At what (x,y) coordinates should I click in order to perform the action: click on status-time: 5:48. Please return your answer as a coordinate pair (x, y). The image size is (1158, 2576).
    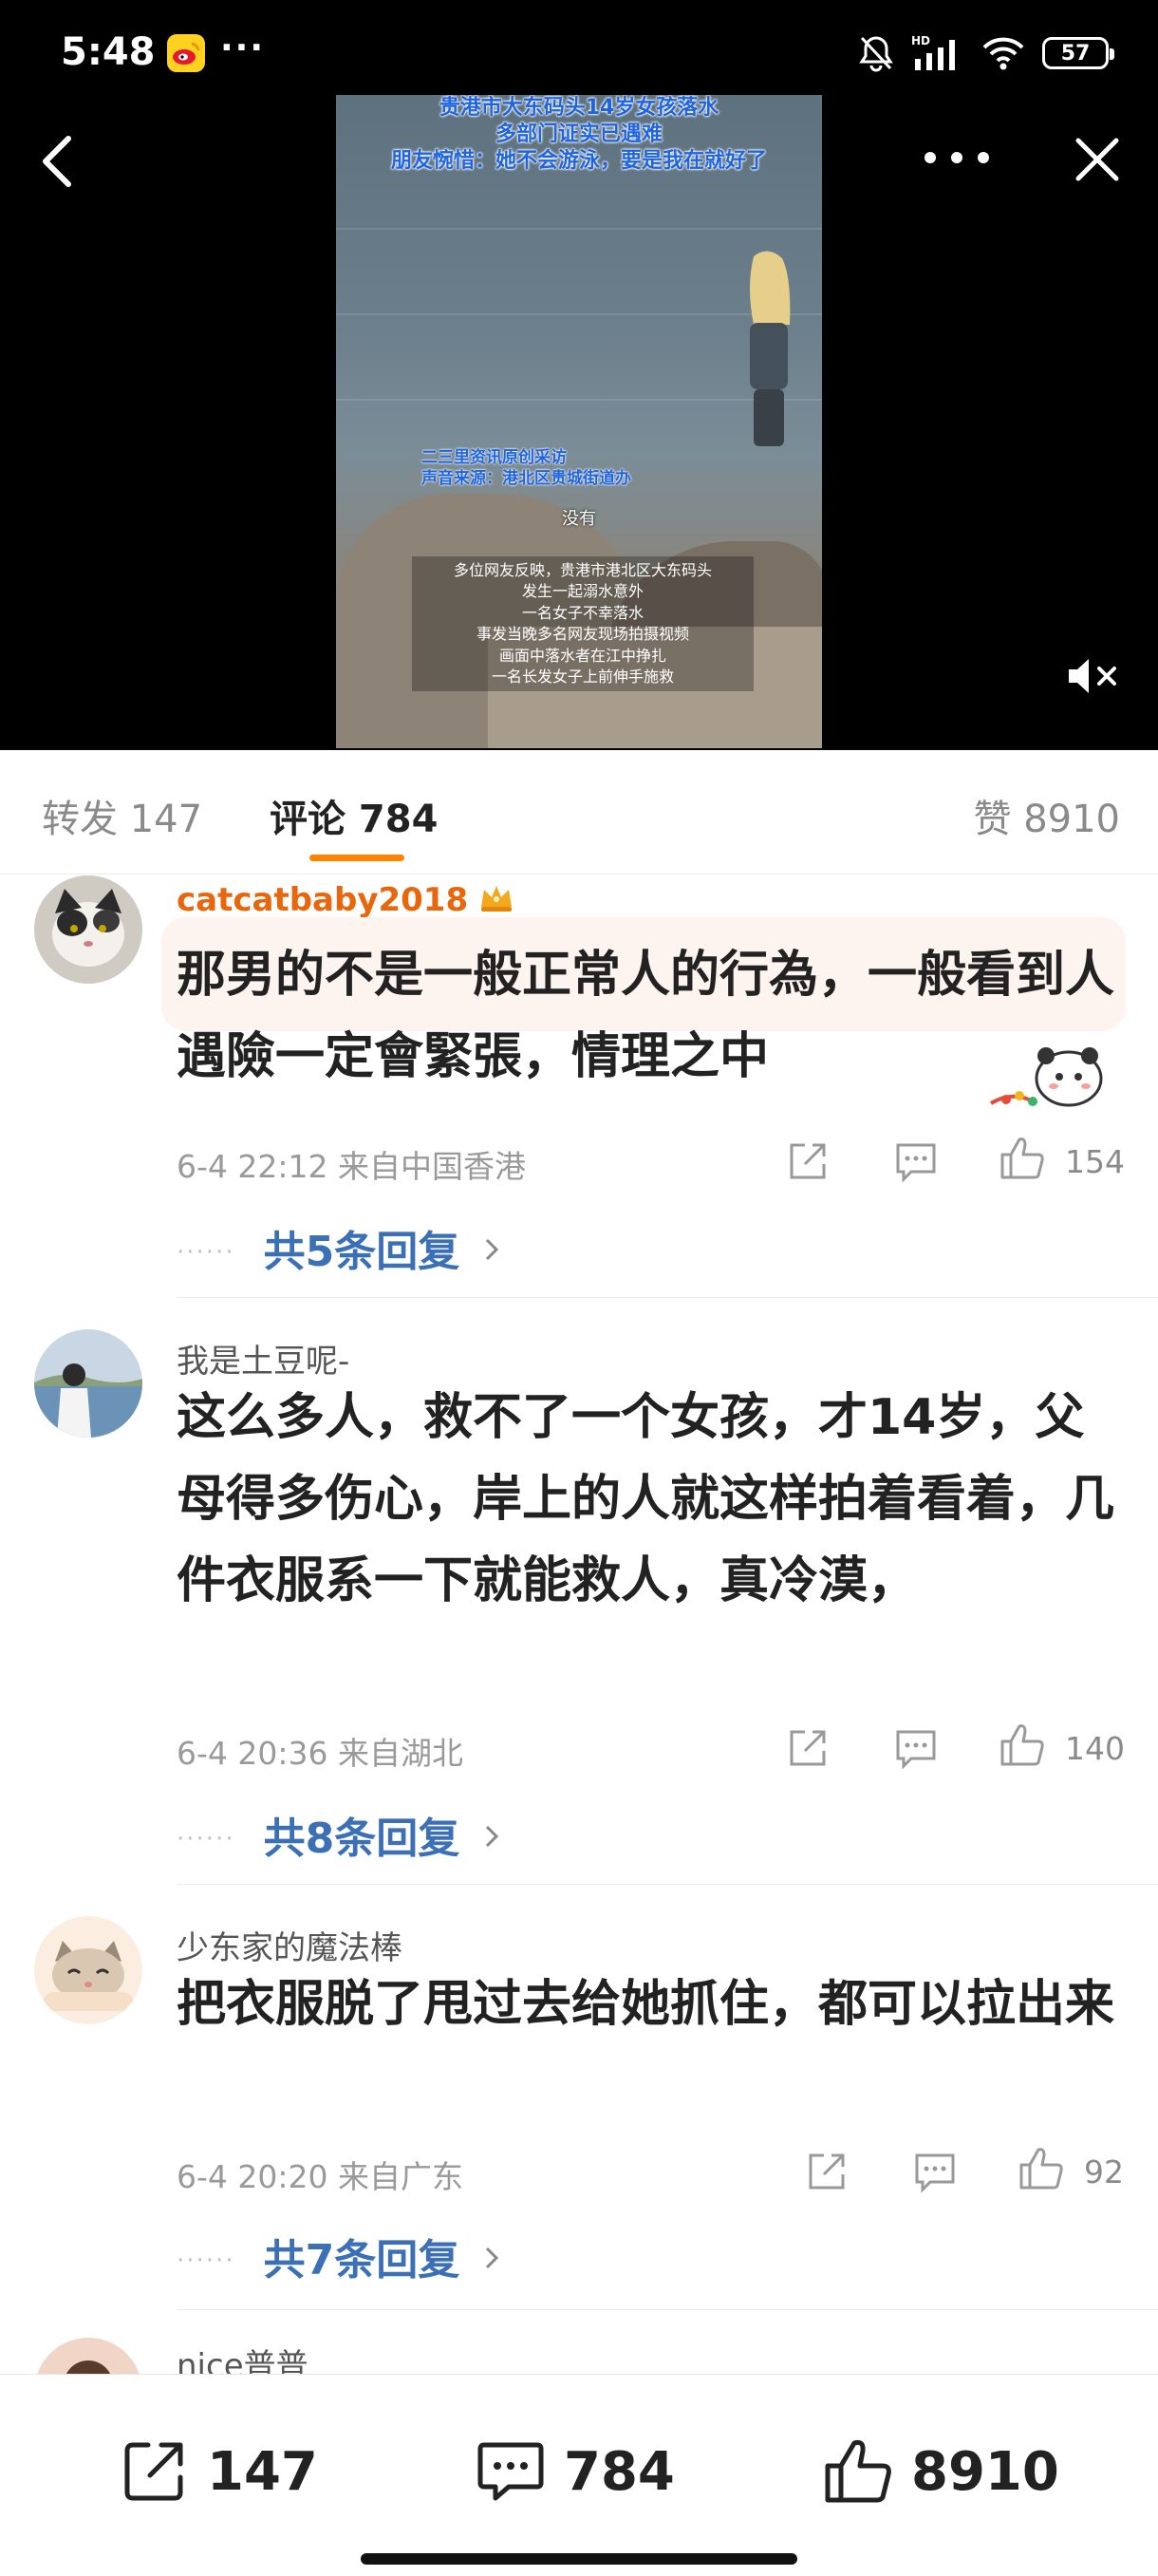
    Looking at the image, I should click on (108, 52).